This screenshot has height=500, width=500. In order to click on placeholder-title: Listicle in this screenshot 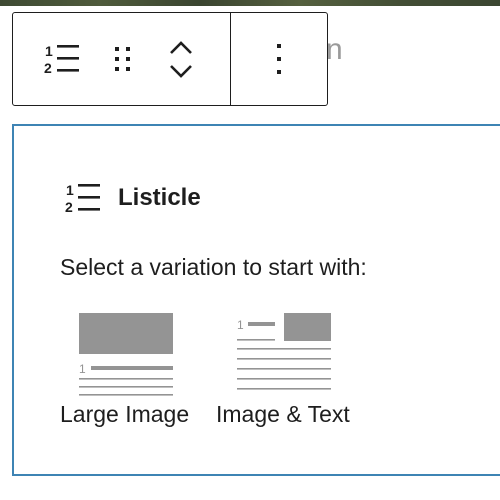, I will do `click(159, 197)`.